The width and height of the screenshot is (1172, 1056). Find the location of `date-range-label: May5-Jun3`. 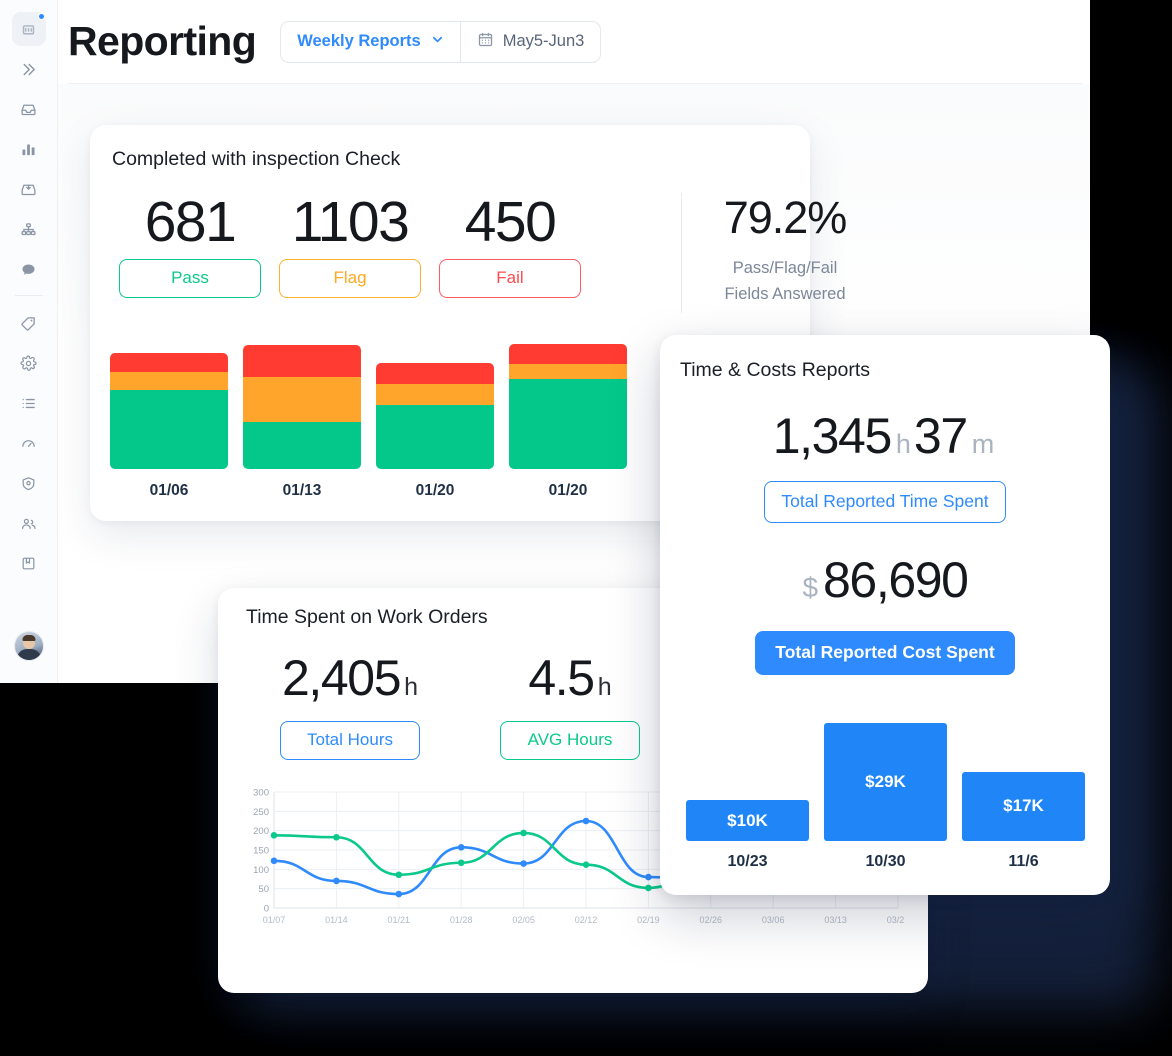

date-range-label: May5-Jun3 is located at coordinates (543, 41).